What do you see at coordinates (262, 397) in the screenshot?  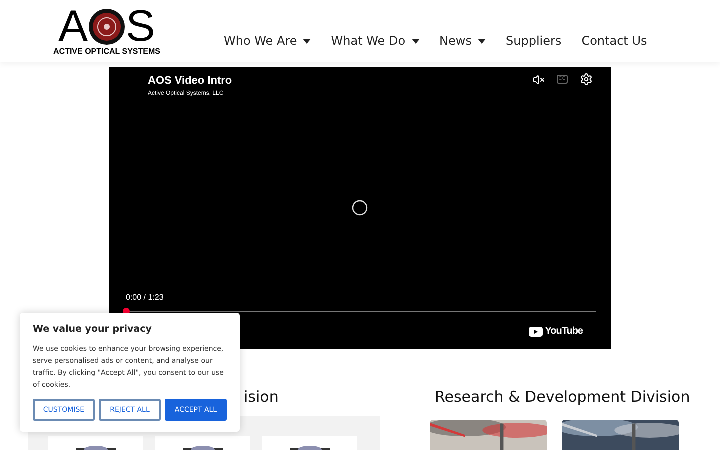 I see `section-heading: ision` at bounding box center [262, 397].